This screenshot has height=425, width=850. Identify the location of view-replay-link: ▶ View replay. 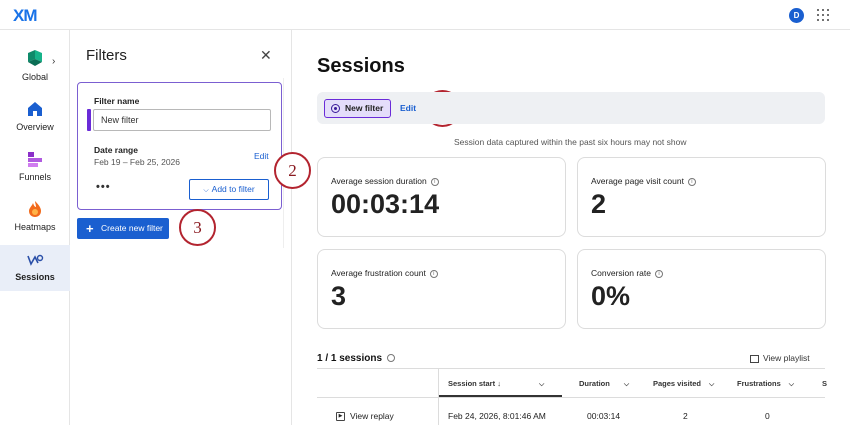
(365, 416).